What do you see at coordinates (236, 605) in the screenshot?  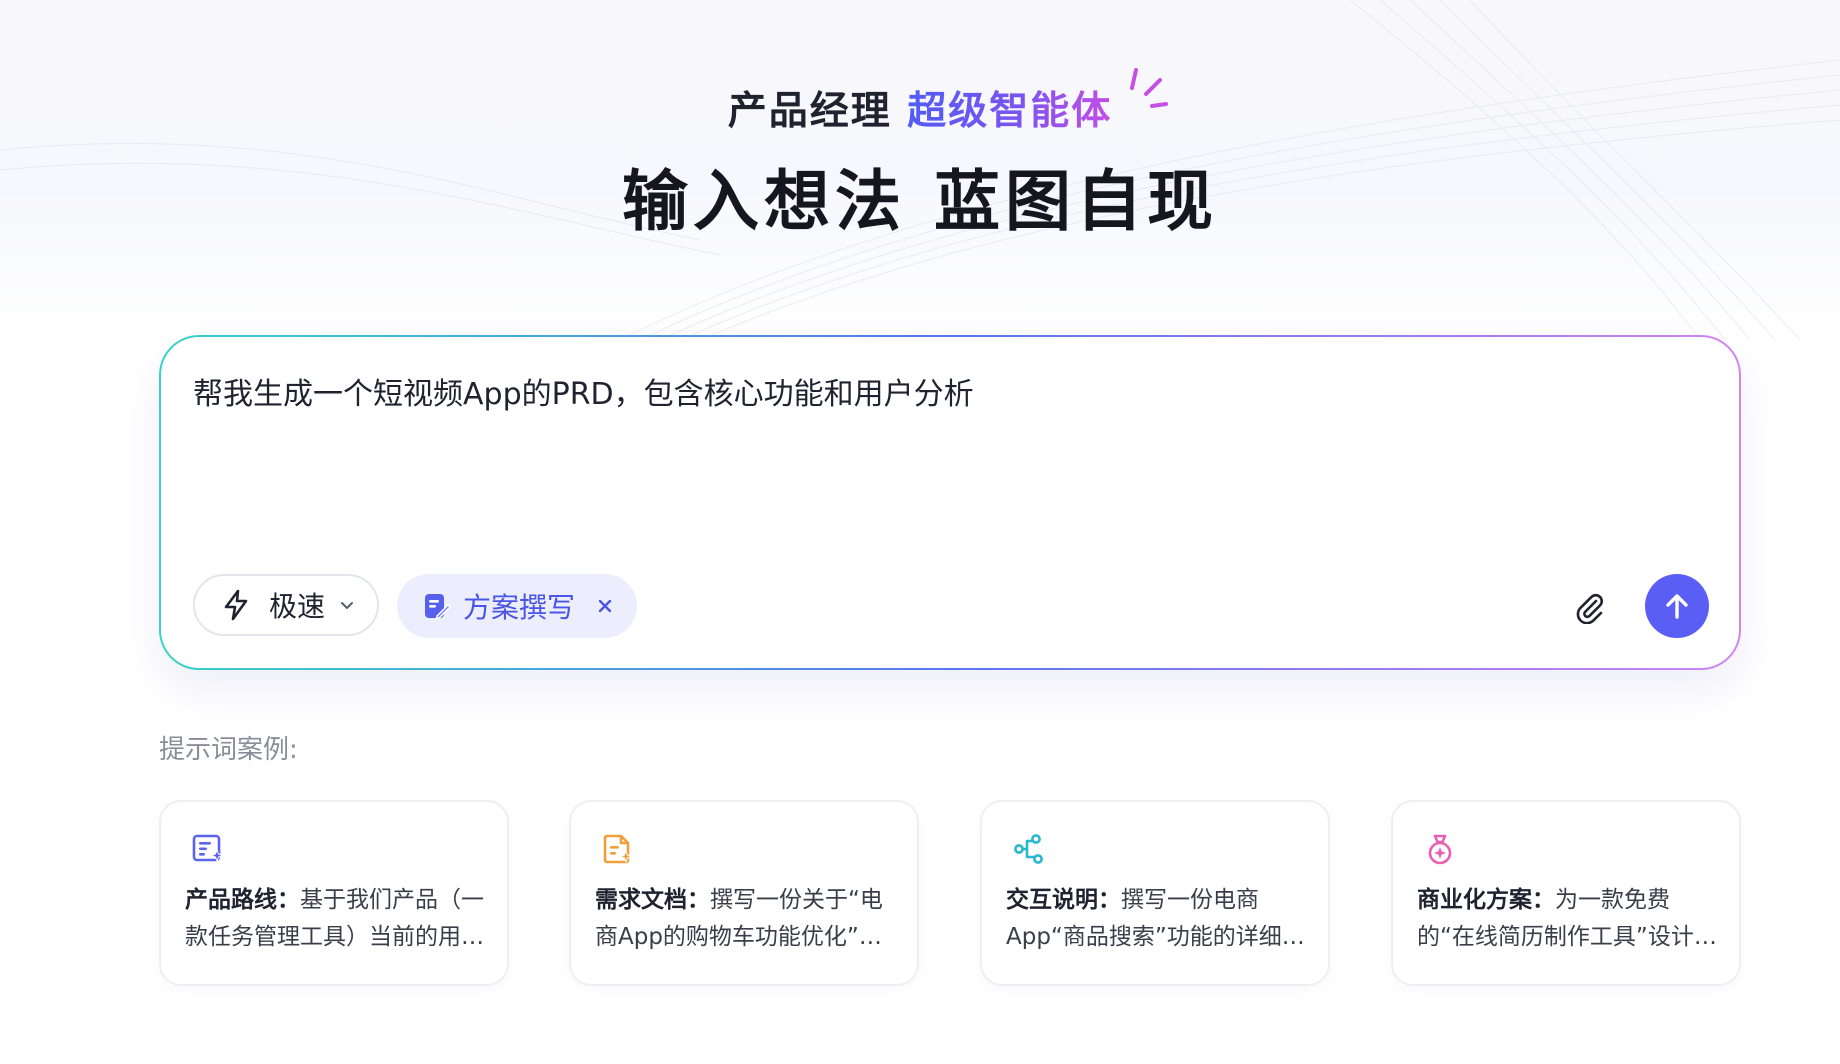 I see `lightning-icon` at bounding box center [236, 605].